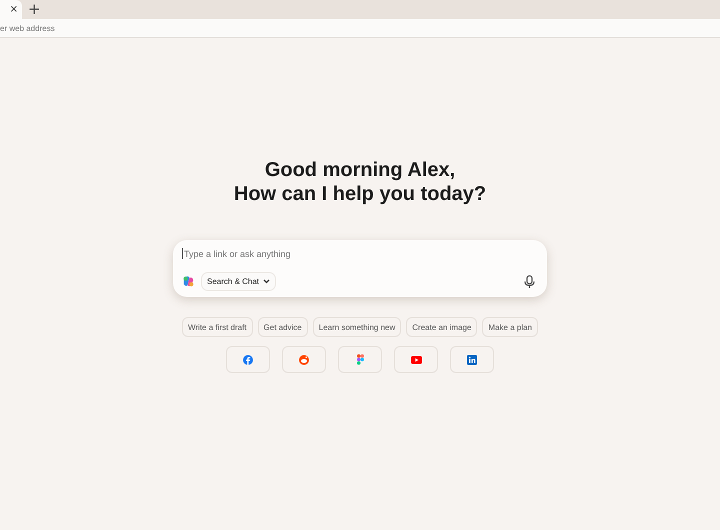 The width and height of the screenshot is (720, 530). What do you see at coordinates (442, 327) in the screenshot?
I see `suggestion-chip: Create an image` at bounding box center [442, 327].